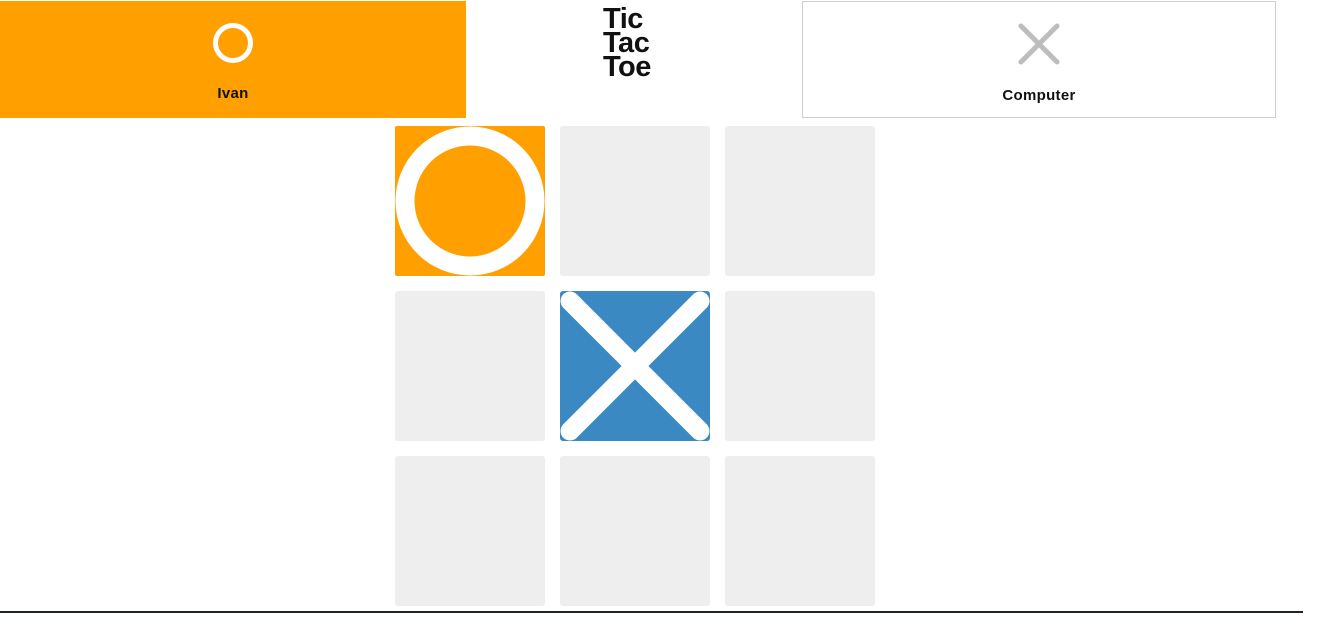  I want to click on cell-x, so click(635, 366).